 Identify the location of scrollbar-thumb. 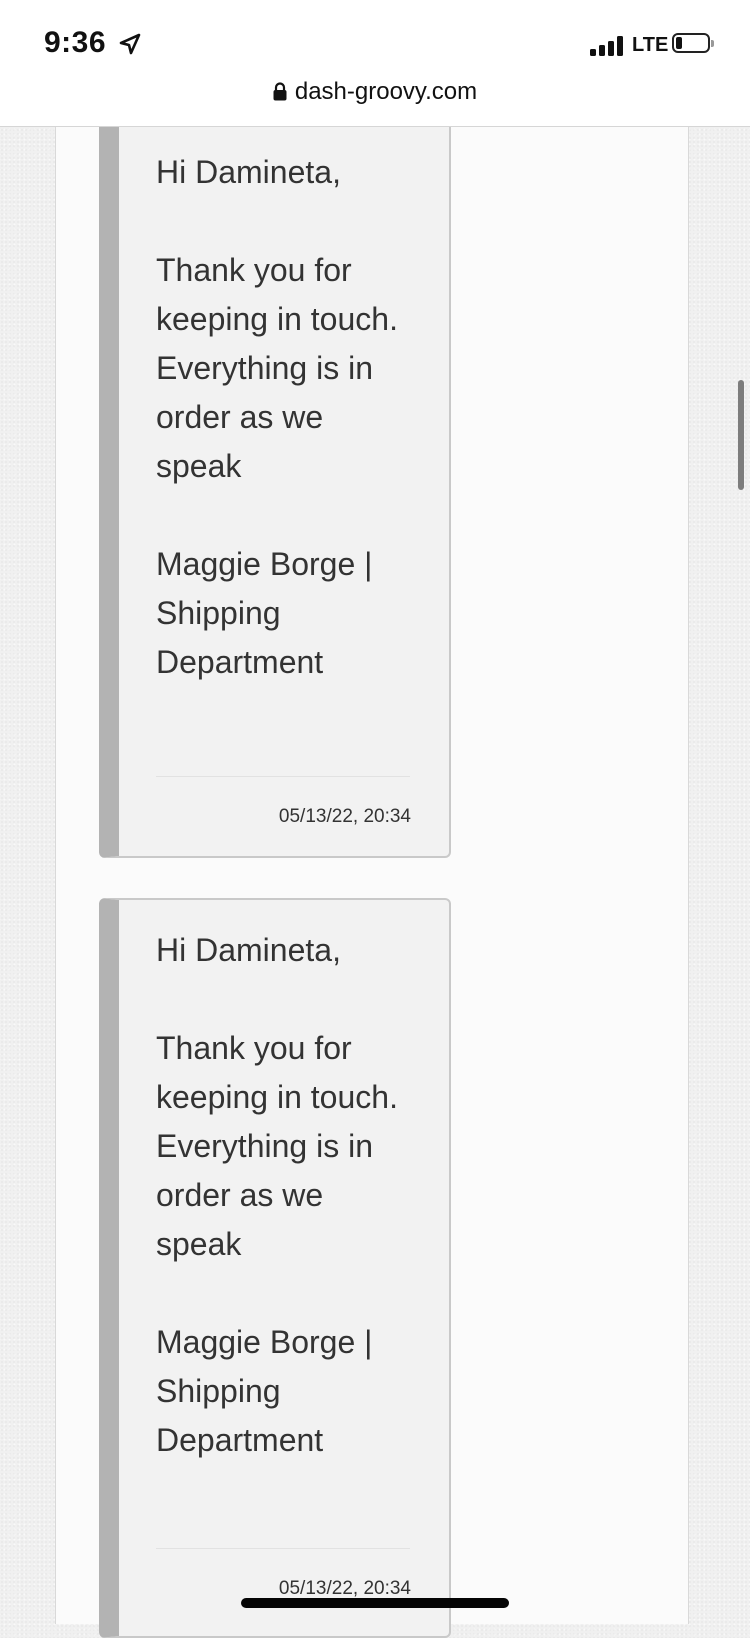
(741, 435).